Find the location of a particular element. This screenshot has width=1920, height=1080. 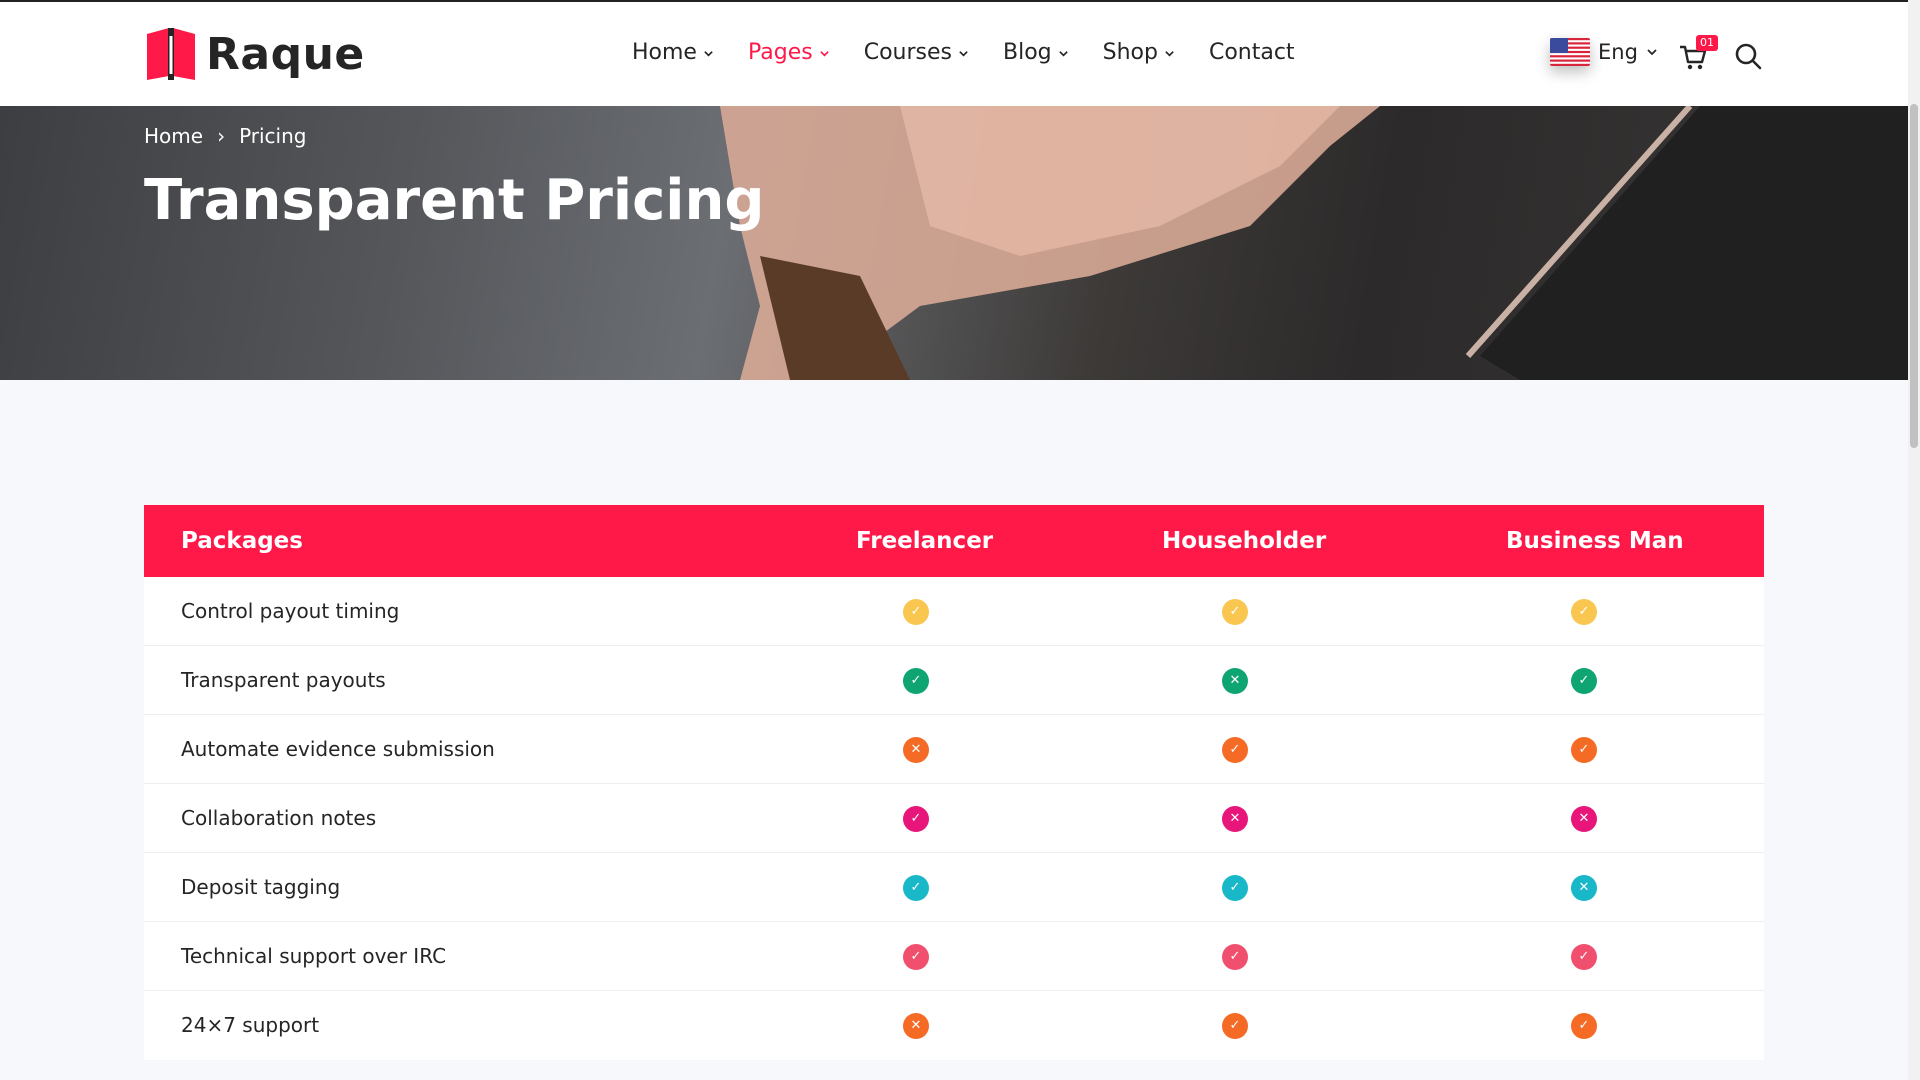

feature-label: Technical support over IRC is located at coordinates (314, 956).